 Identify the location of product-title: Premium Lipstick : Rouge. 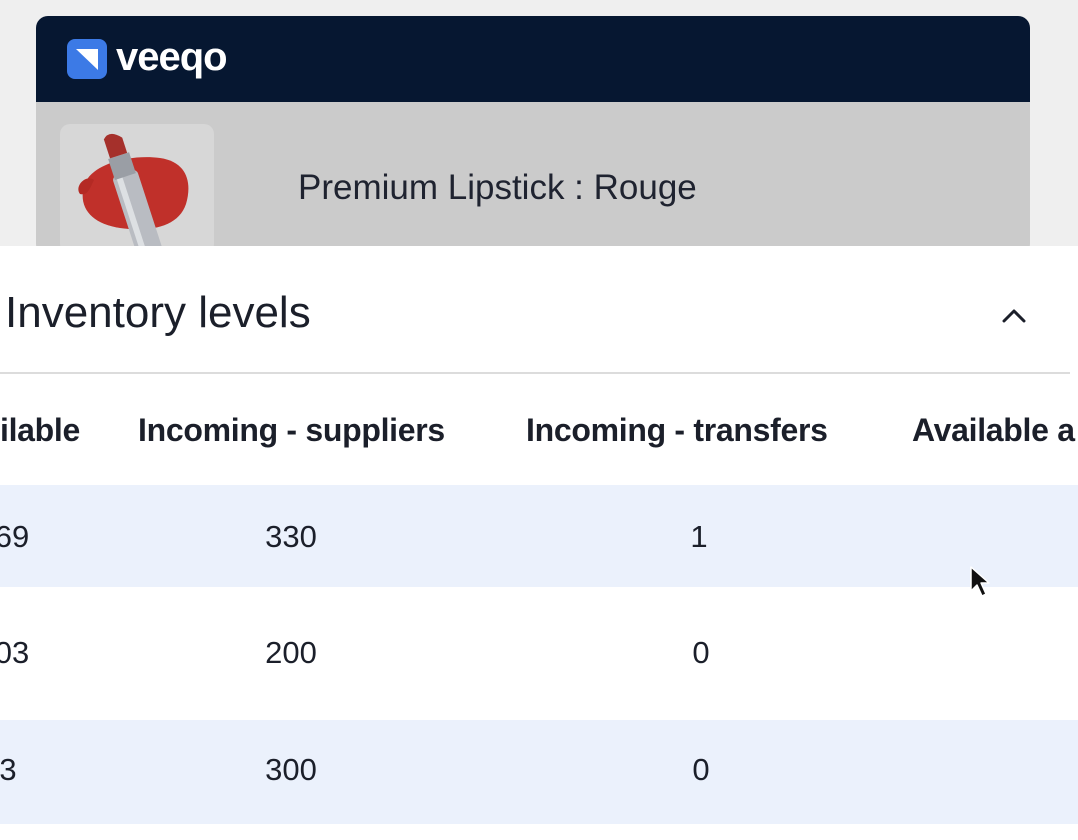
(497, 187).